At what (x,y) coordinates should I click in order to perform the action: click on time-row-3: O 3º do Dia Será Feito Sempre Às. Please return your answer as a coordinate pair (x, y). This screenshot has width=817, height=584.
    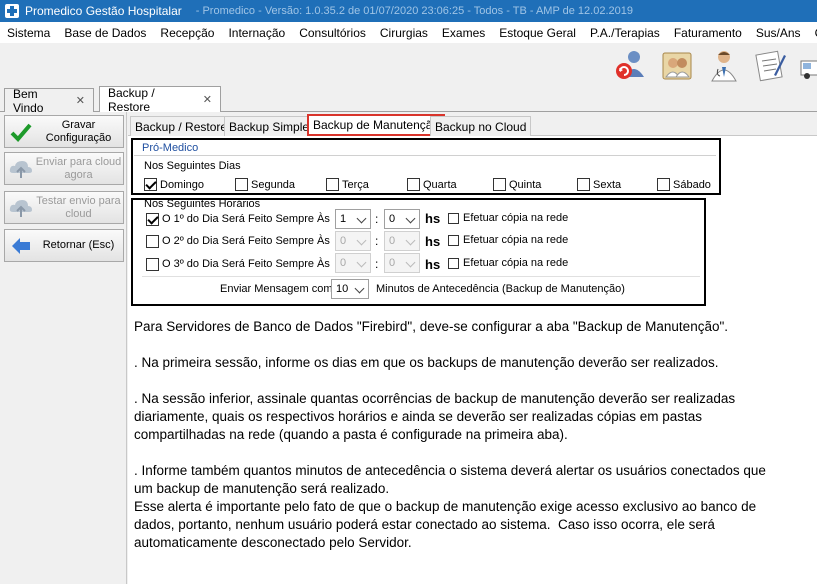
    Looking at the image, I should click on (238, 264).